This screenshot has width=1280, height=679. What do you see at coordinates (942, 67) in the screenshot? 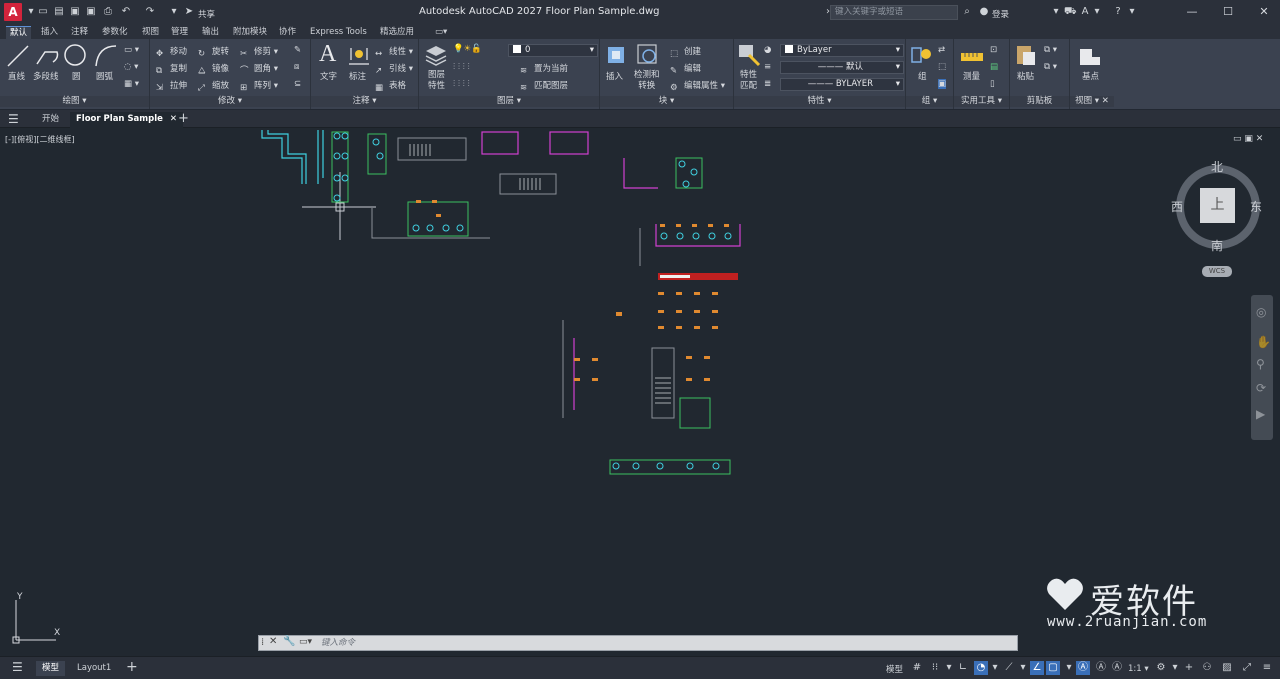
I see `group-edit-icon: ⬚` at bounding box center [942, 67].